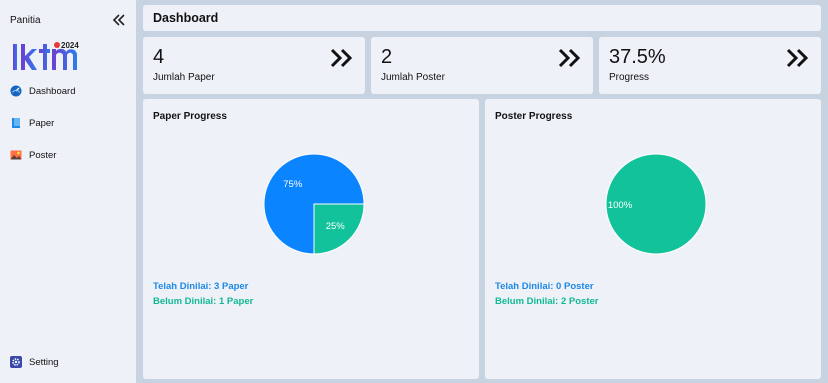  What do you see at coordinates (413, 77) in the screenshot?
I see `stat-label: Jumlah Poster` at bounding box center [413, 77].